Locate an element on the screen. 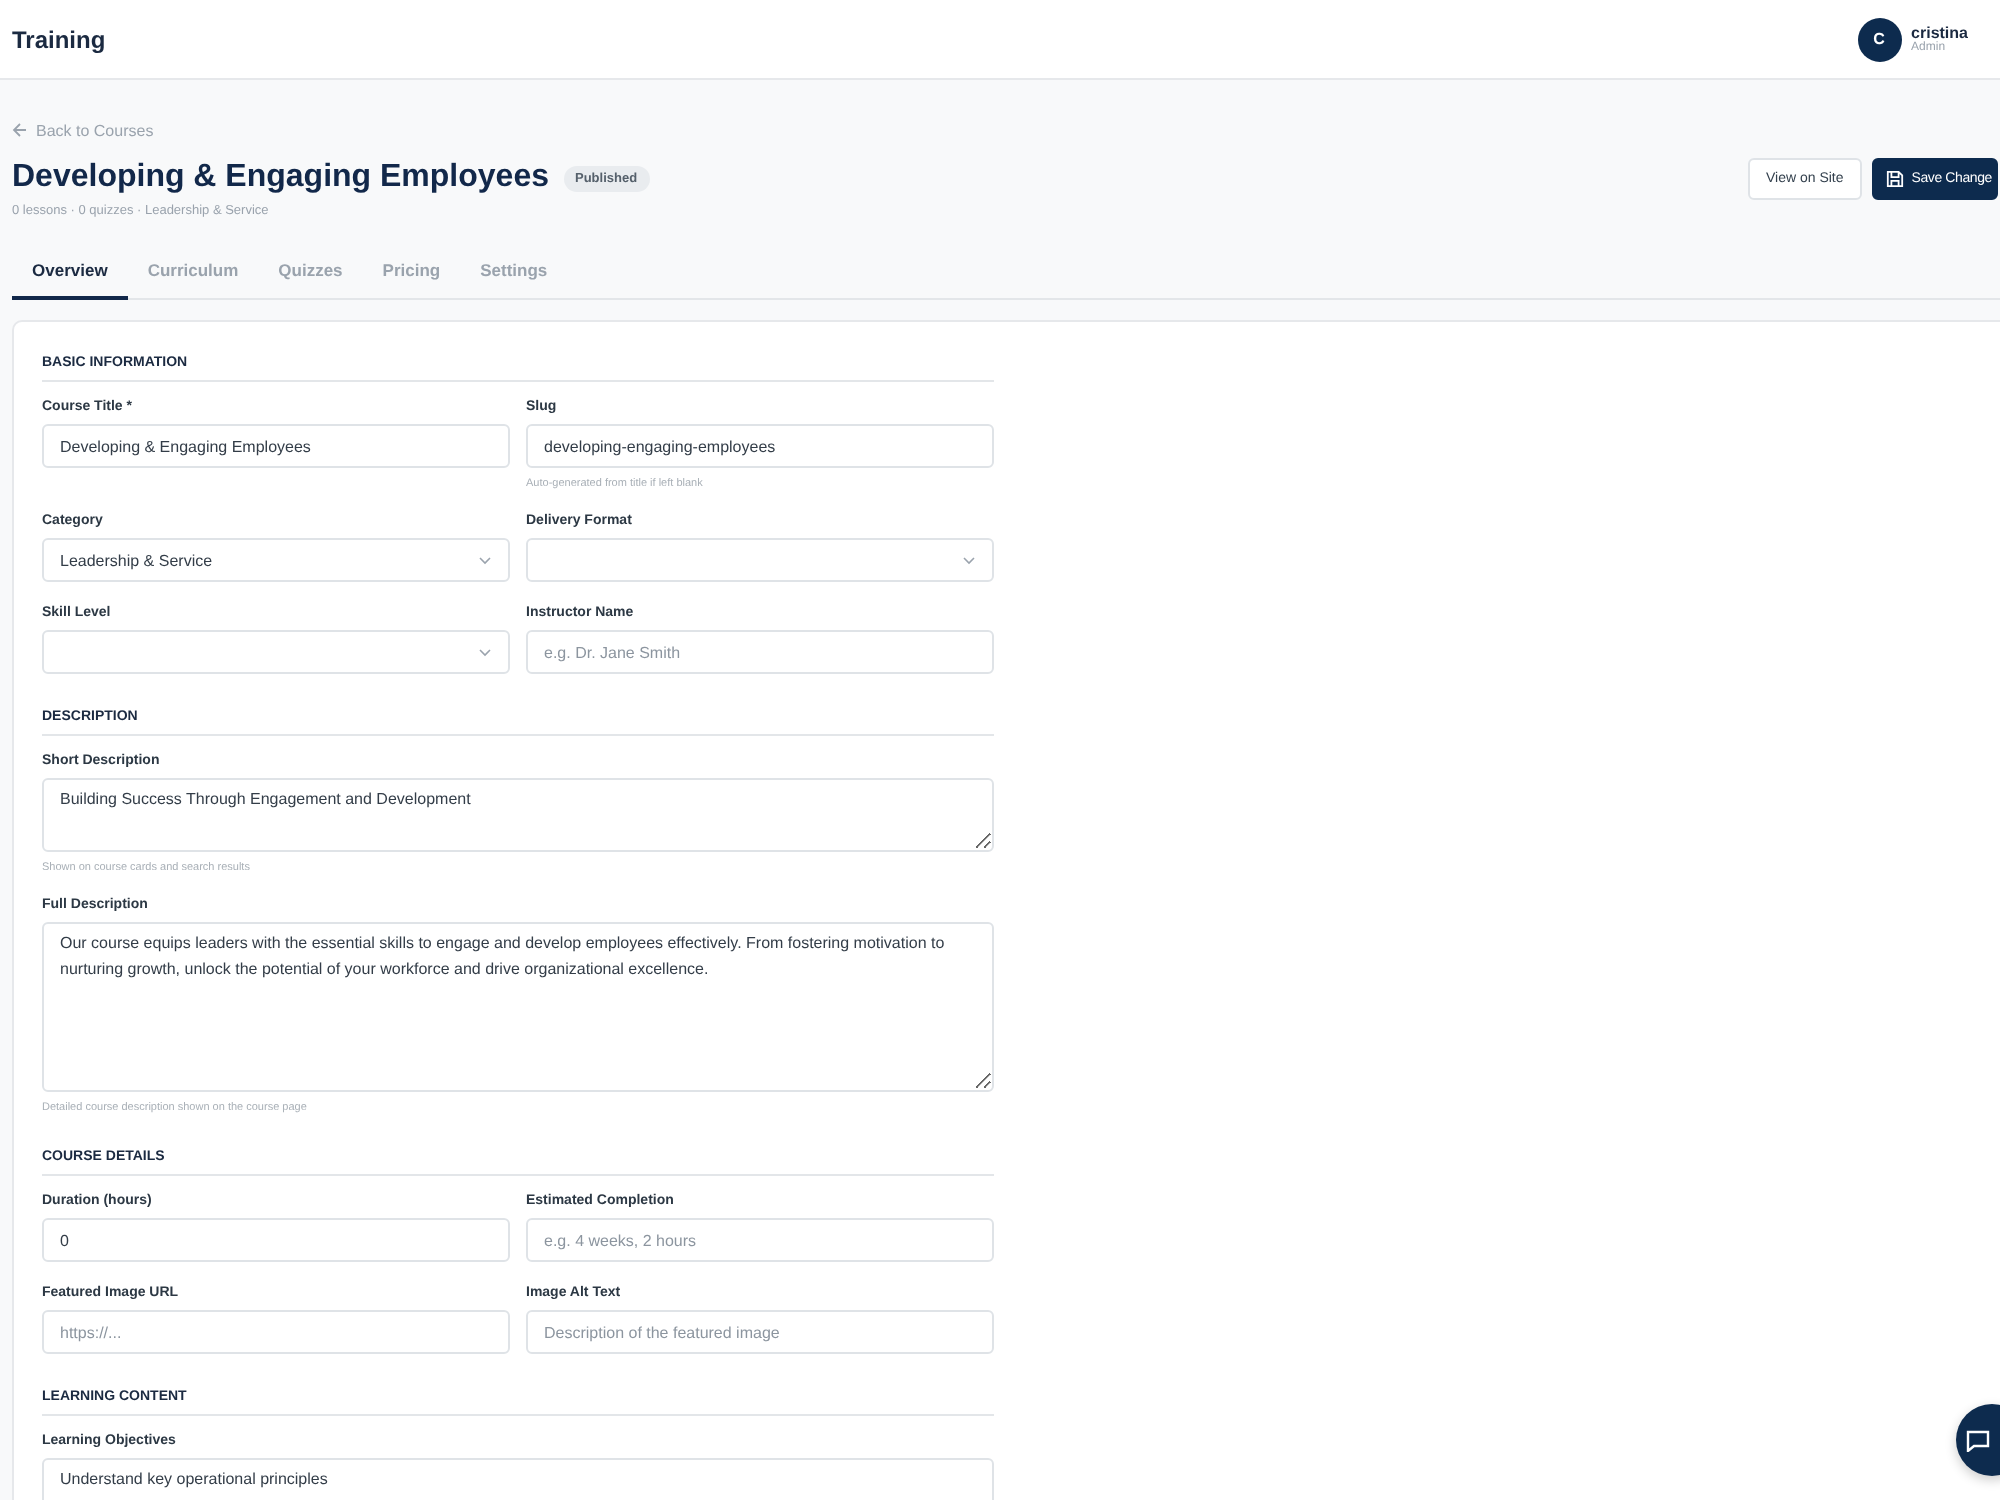  input-field: Description of the featured image is located at coordinates (760, 1332).